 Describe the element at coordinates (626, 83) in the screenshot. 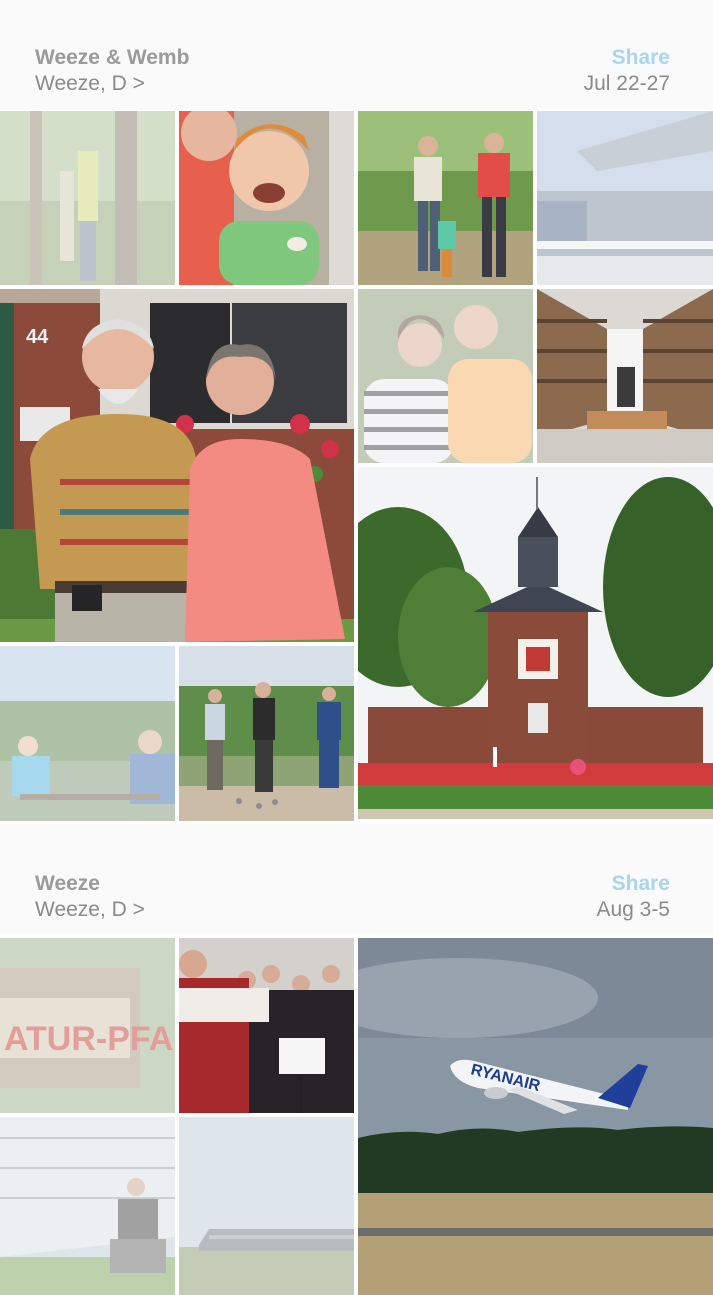

I see `moment-dates: Jul 22-27` at that location.